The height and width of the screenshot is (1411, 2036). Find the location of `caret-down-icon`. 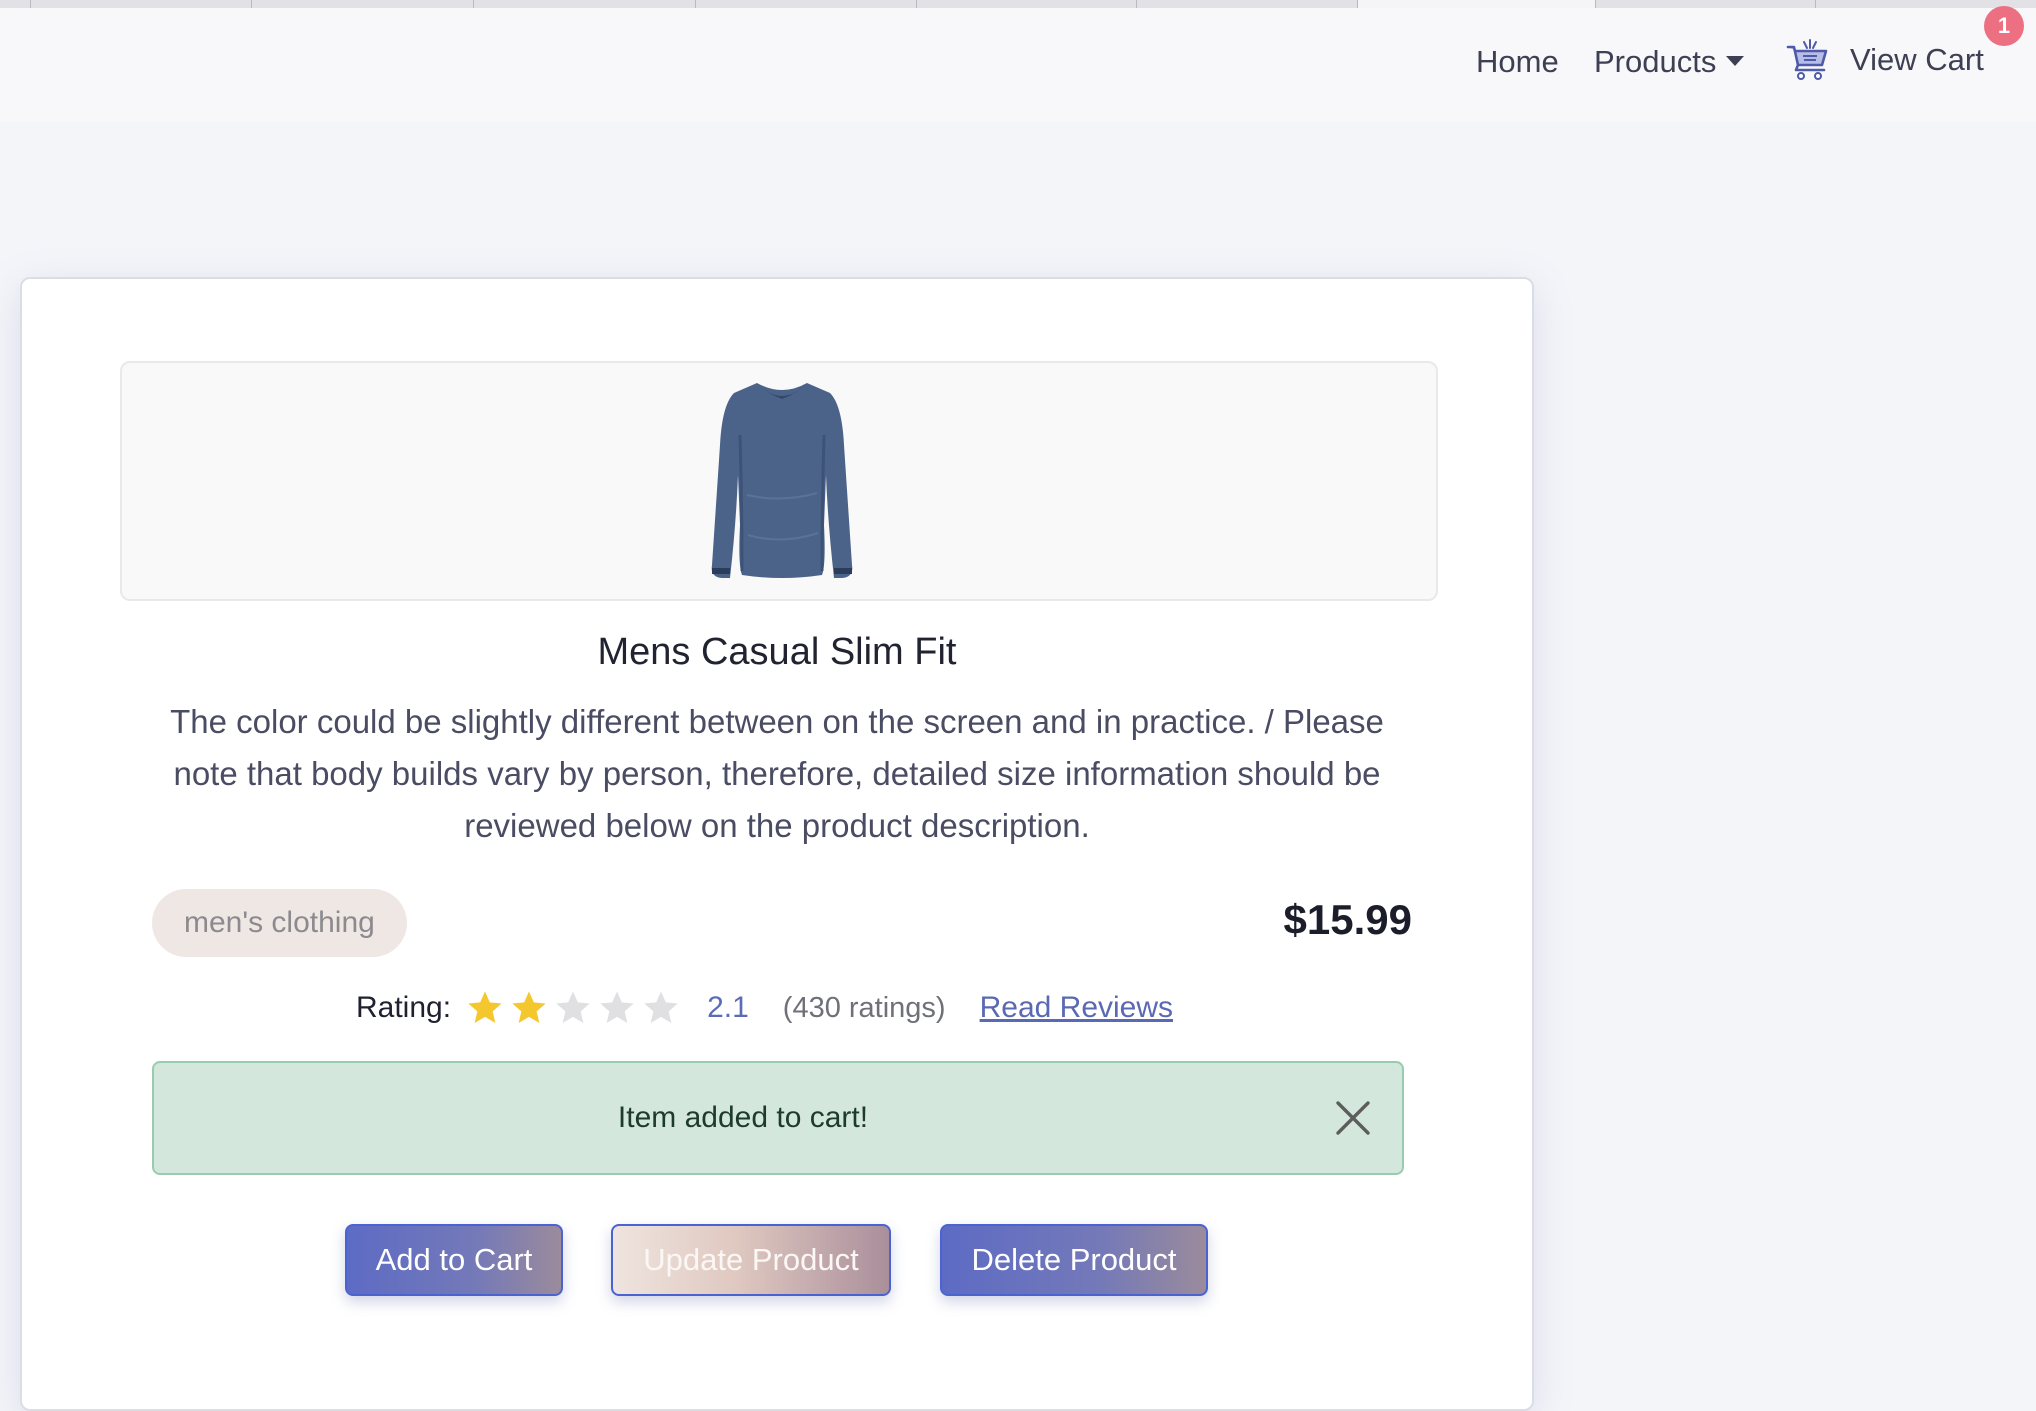

caret-down-icon is located at coordinates (1735, 61).